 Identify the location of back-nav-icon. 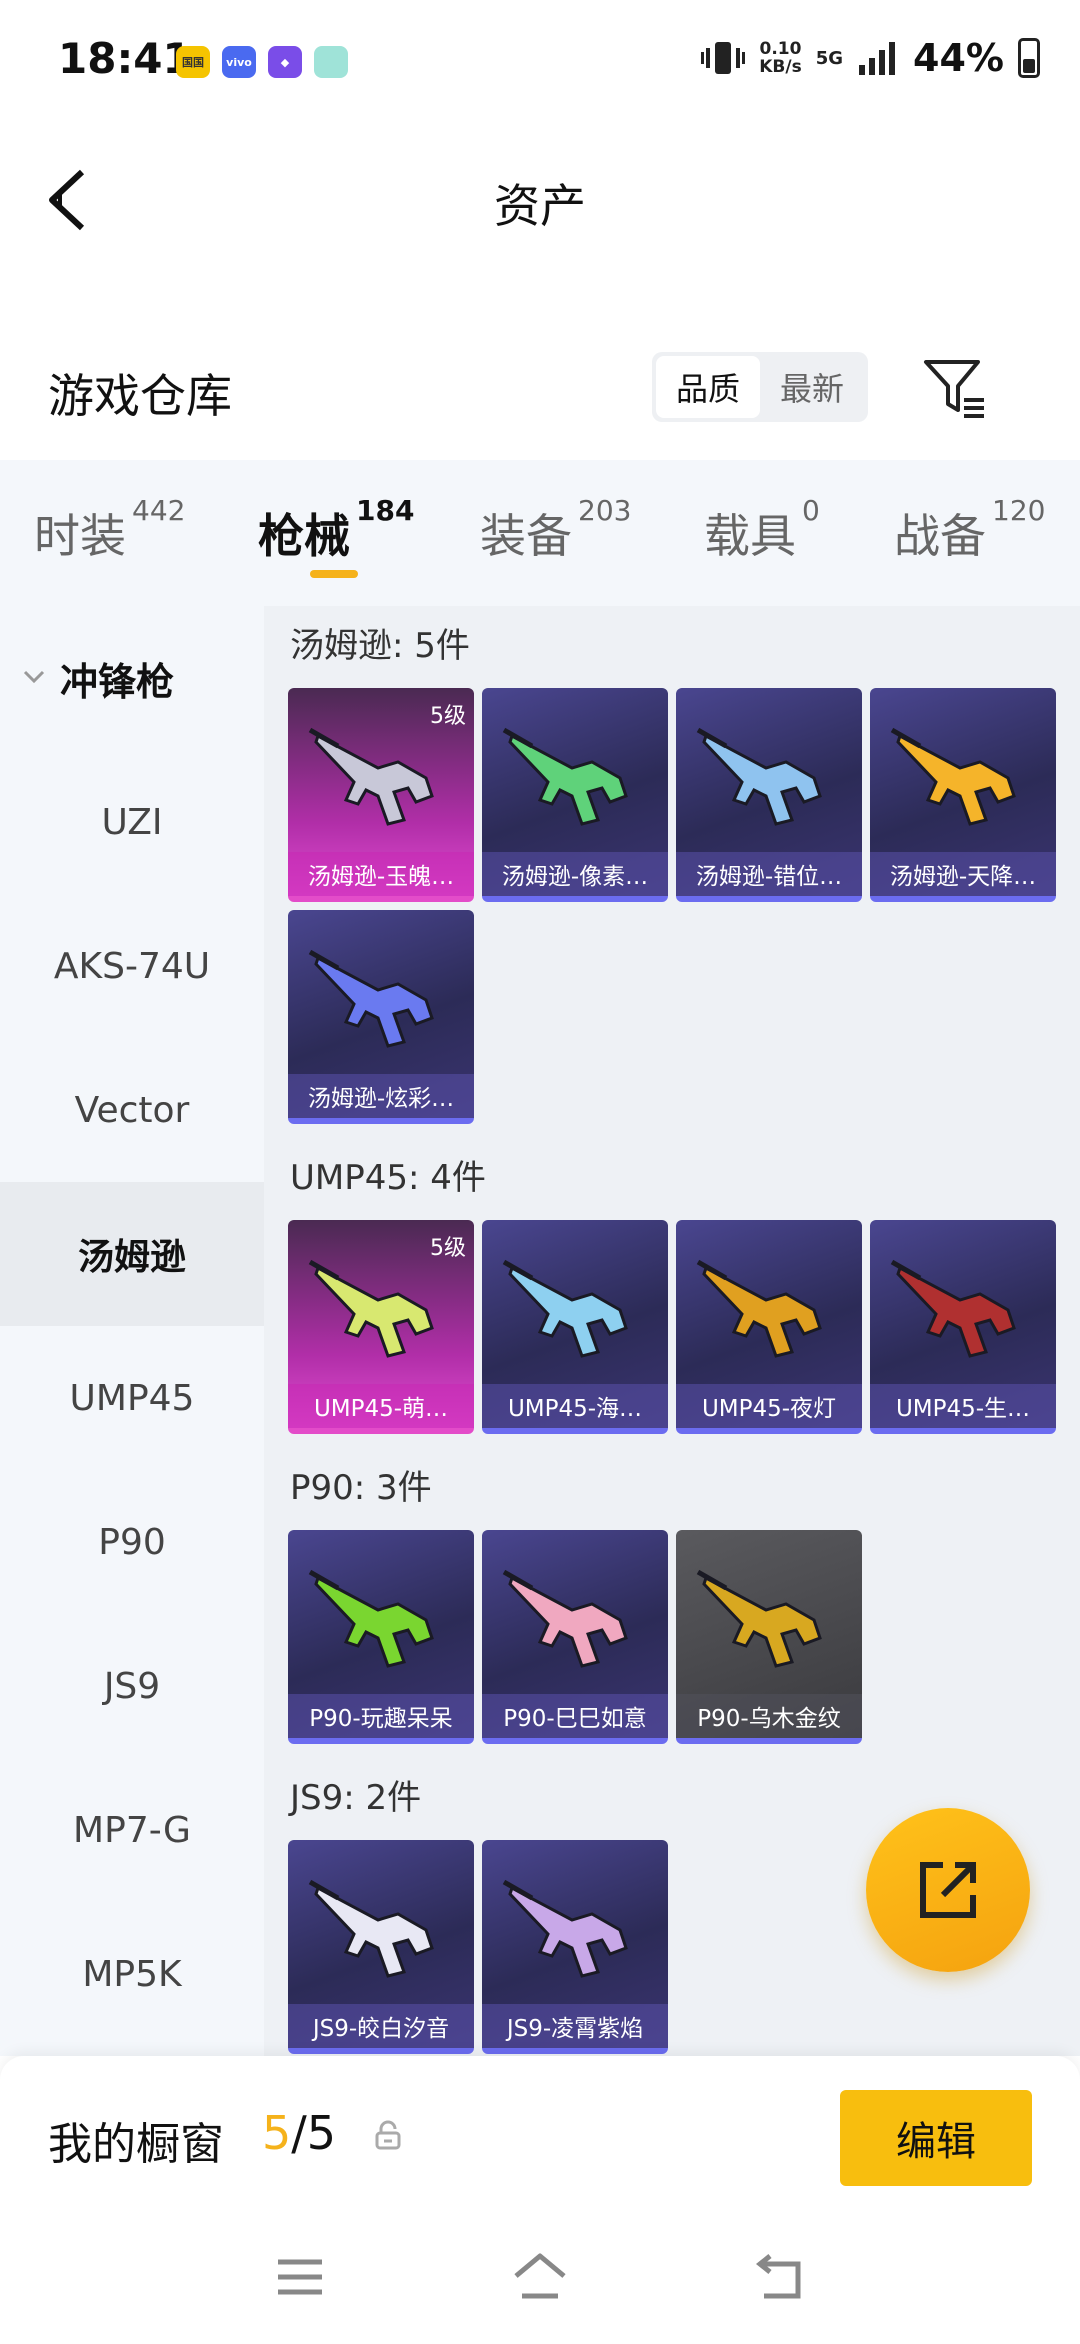
(780, 2277).